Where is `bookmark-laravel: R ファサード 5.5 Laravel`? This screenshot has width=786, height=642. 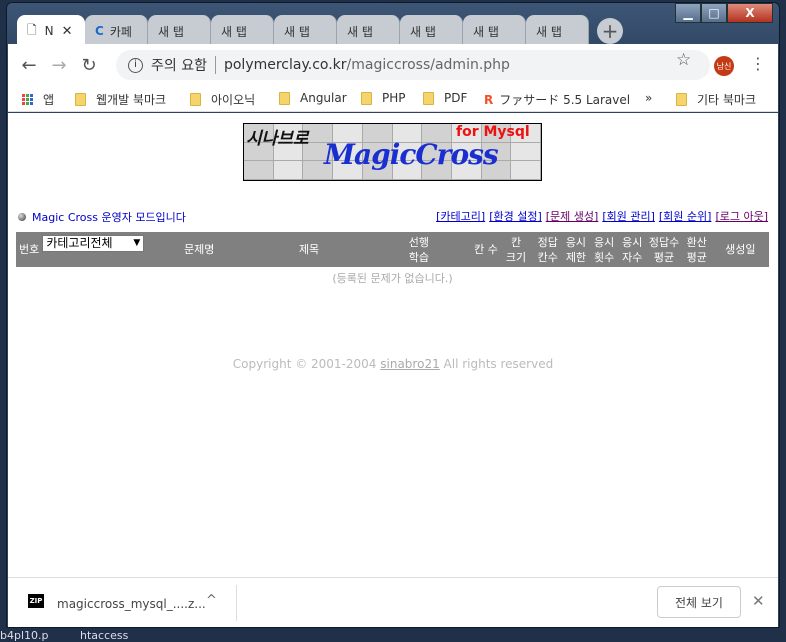
bookmark-laravel: R ファサード 5.5 Laravel is located at coordinates (557, 99).